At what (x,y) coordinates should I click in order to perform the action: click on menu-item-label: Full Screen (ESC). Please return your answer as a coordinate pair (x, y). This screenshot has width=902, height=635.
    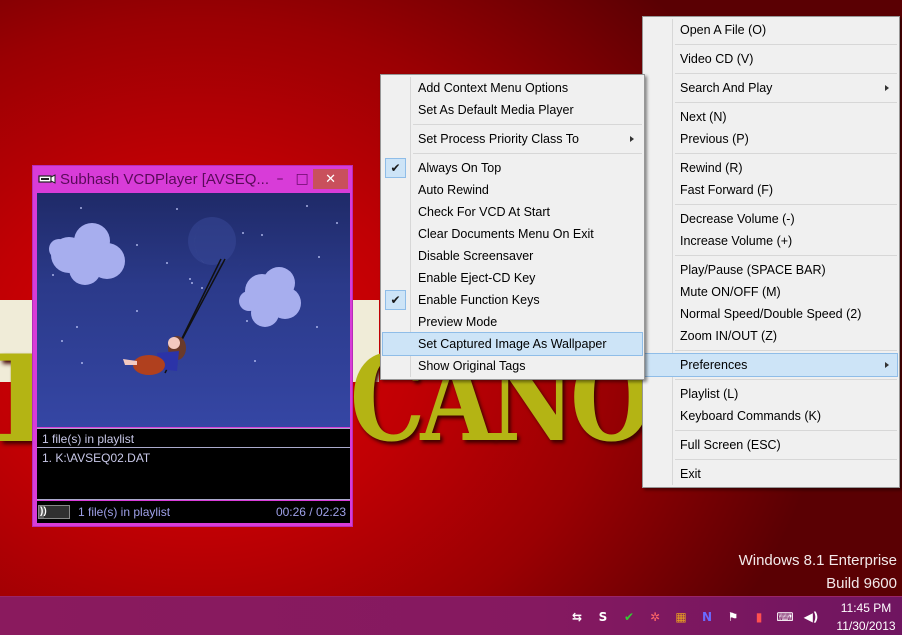
    Looking at the image, I should click on (730, 445).